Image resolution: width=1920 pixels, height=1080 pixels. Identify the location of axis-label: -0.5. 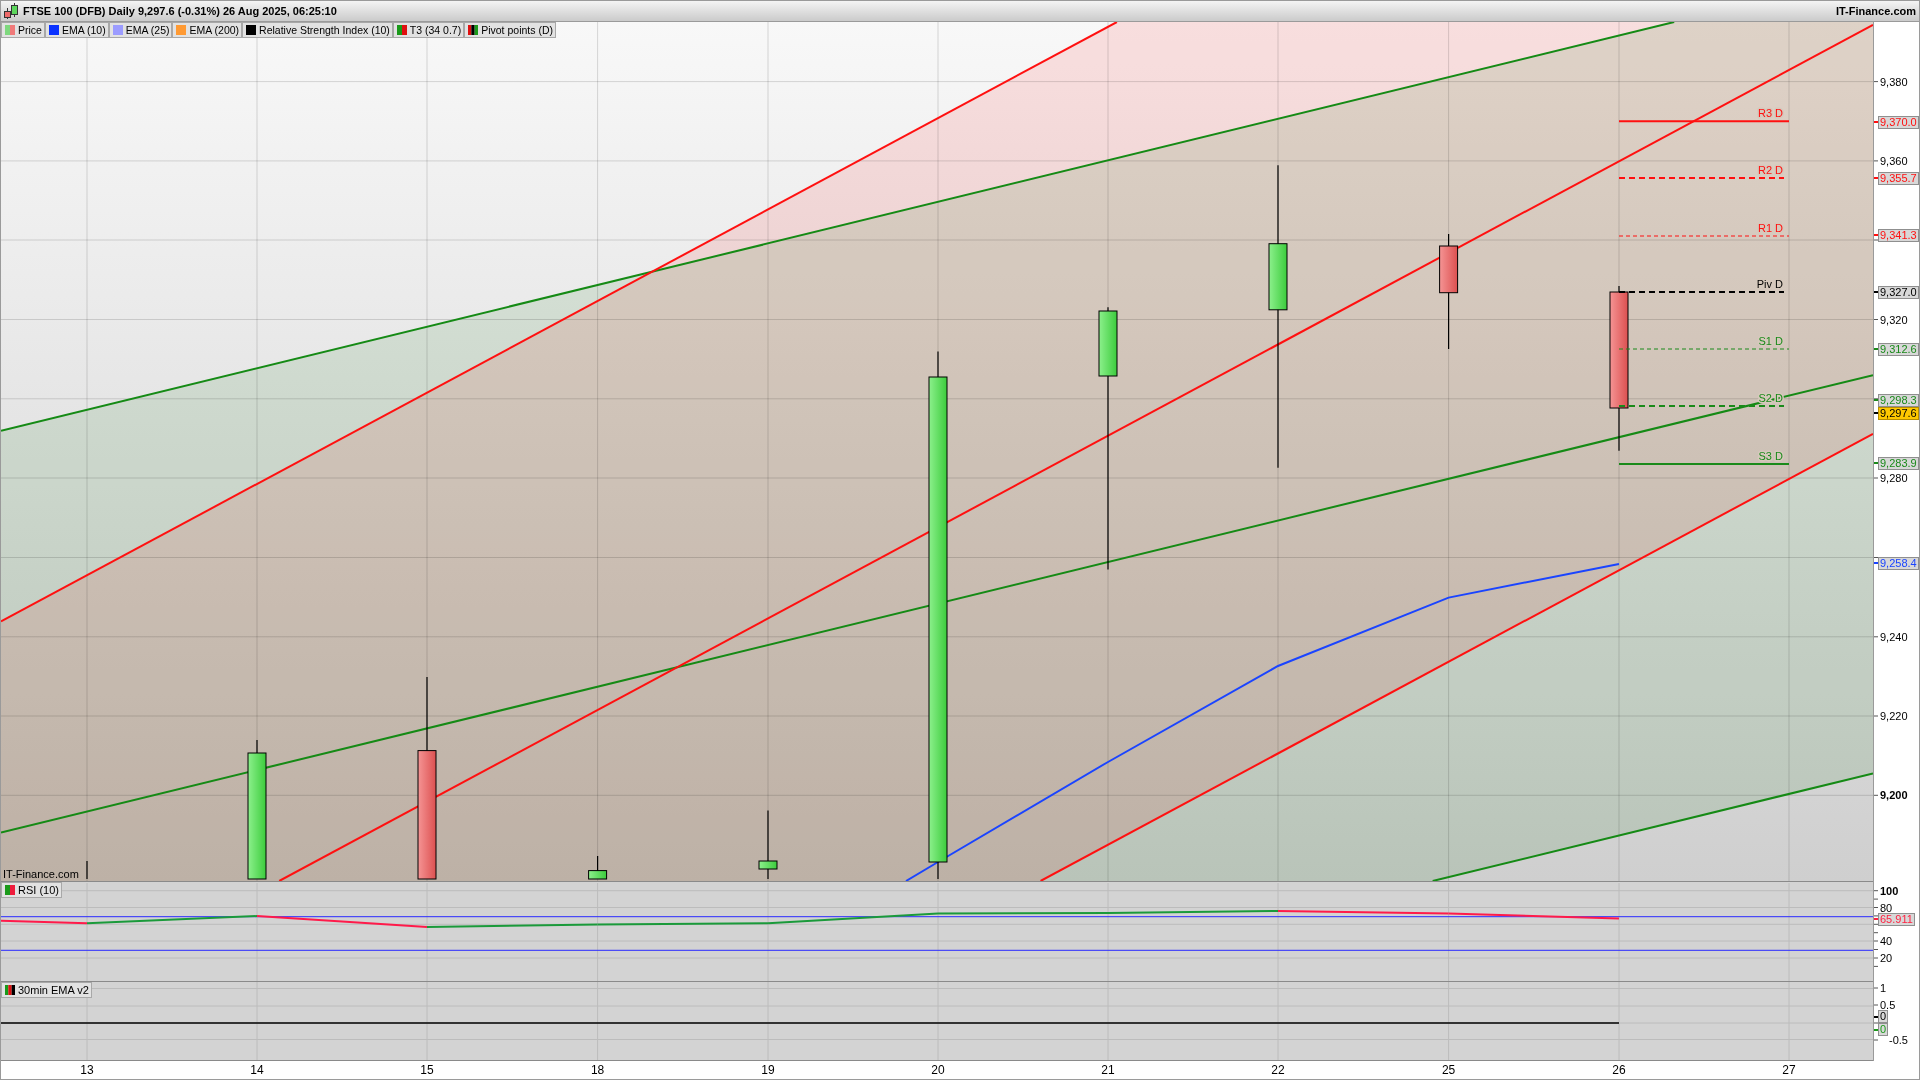
(1898, 1040).